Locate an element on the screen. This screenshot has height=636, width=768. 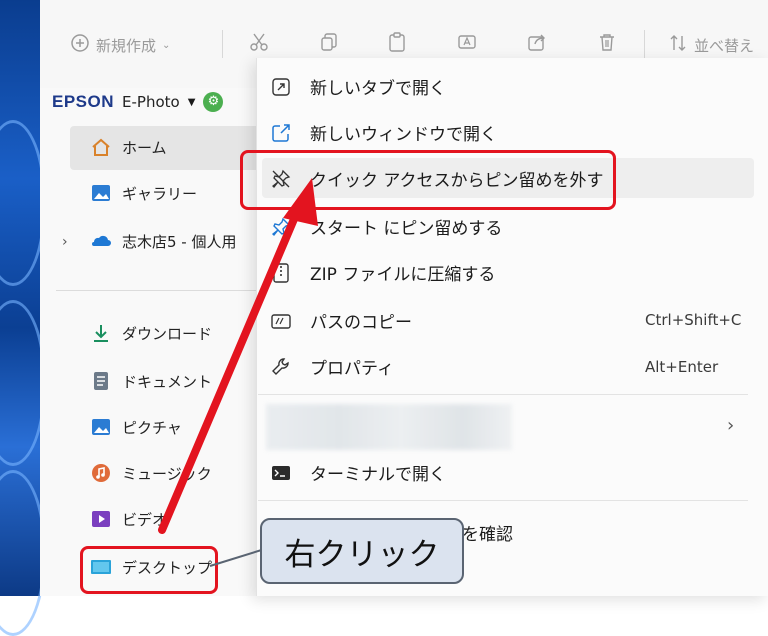
menu-item-label: ZIP ファイルに圧縮する is located at coordinates (403, 275).